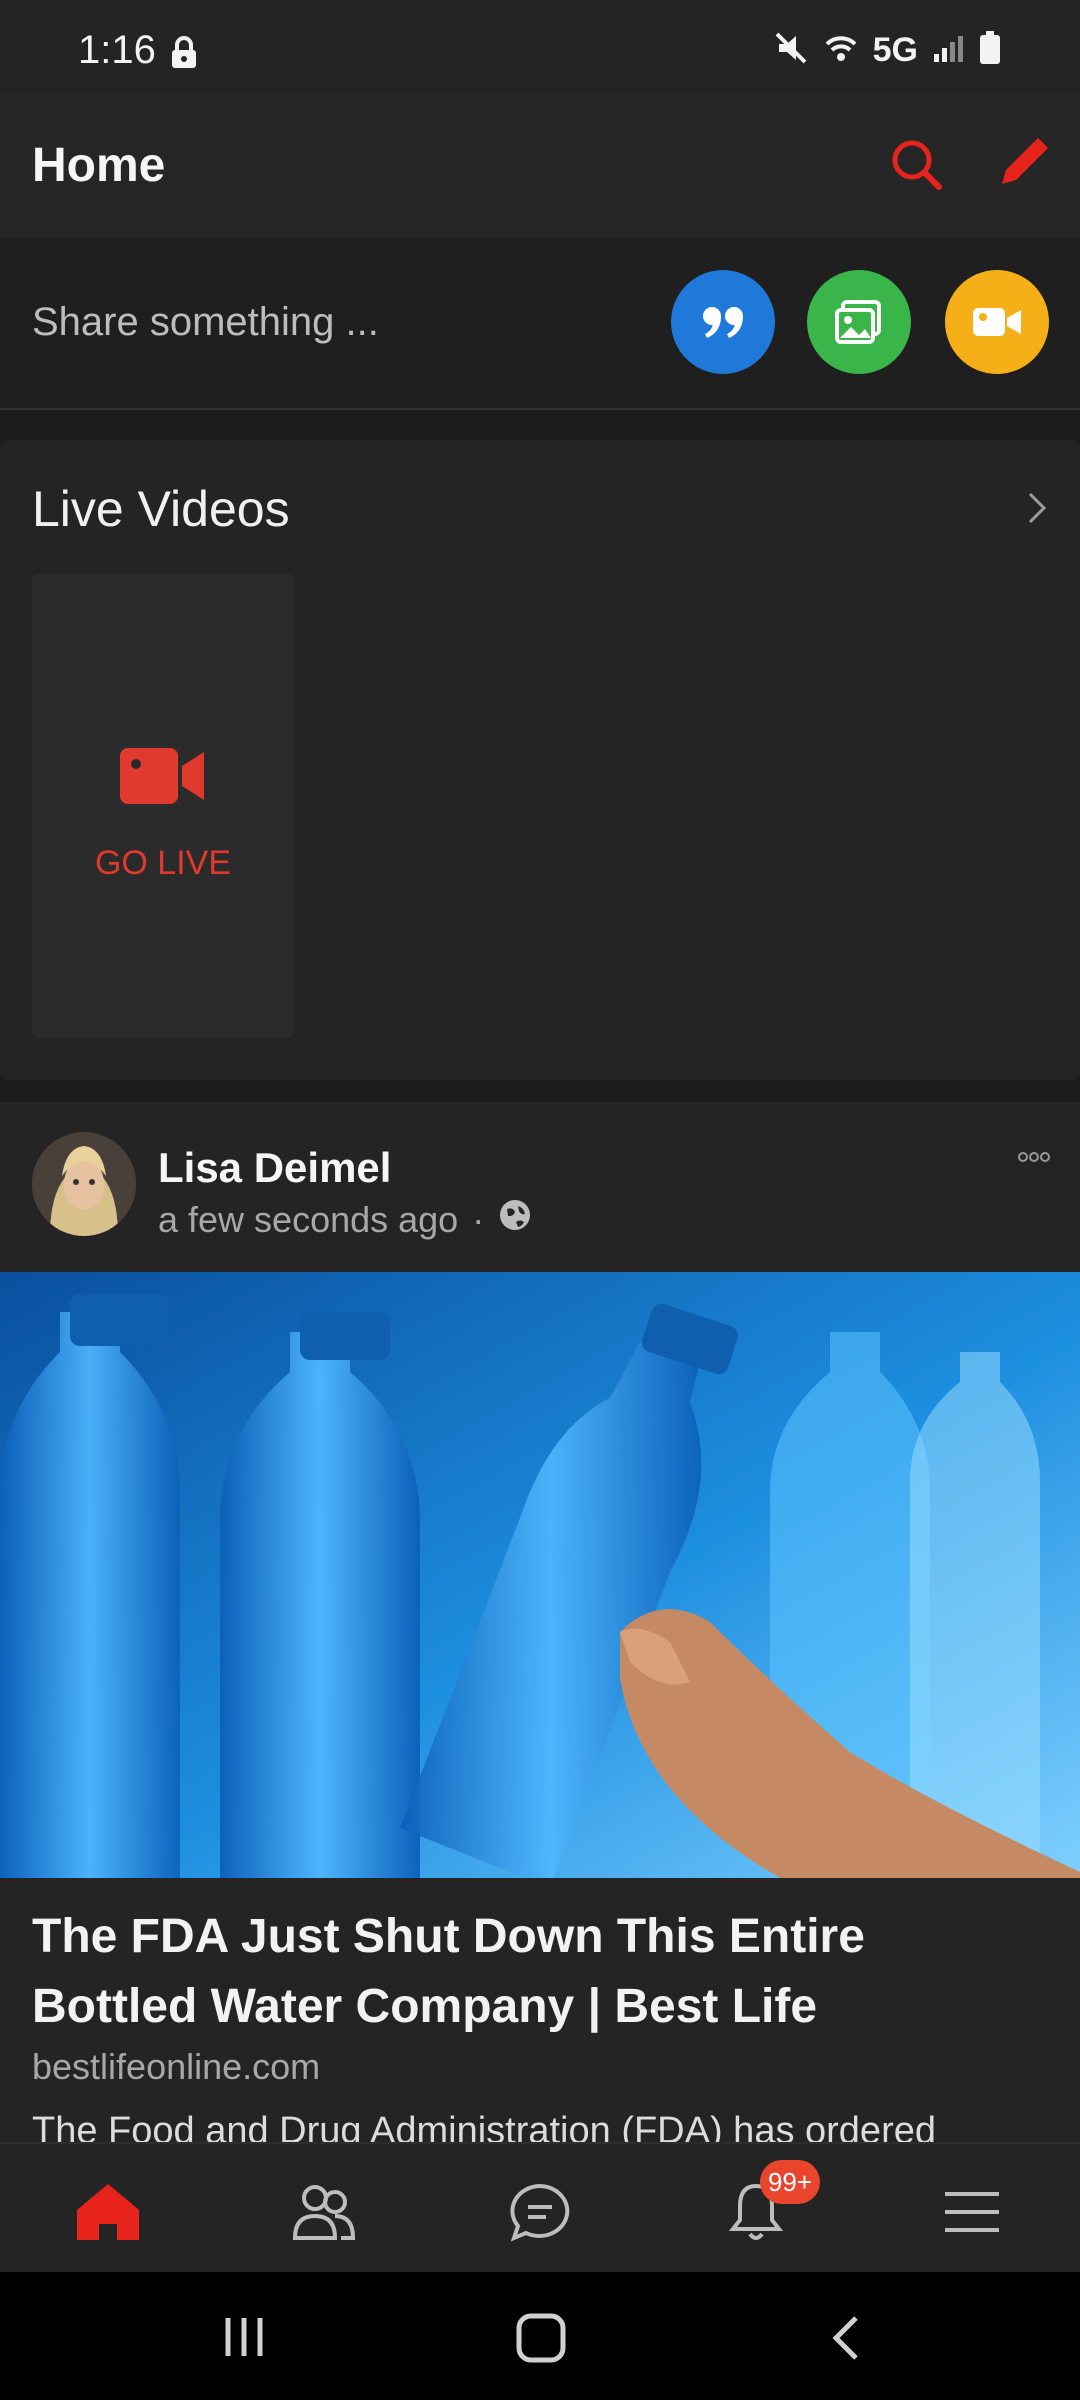  What do you see at coordinates (244, 2339) in the screenshot?
I see `recent-apps-icon` at bounding box center [244, 2339].